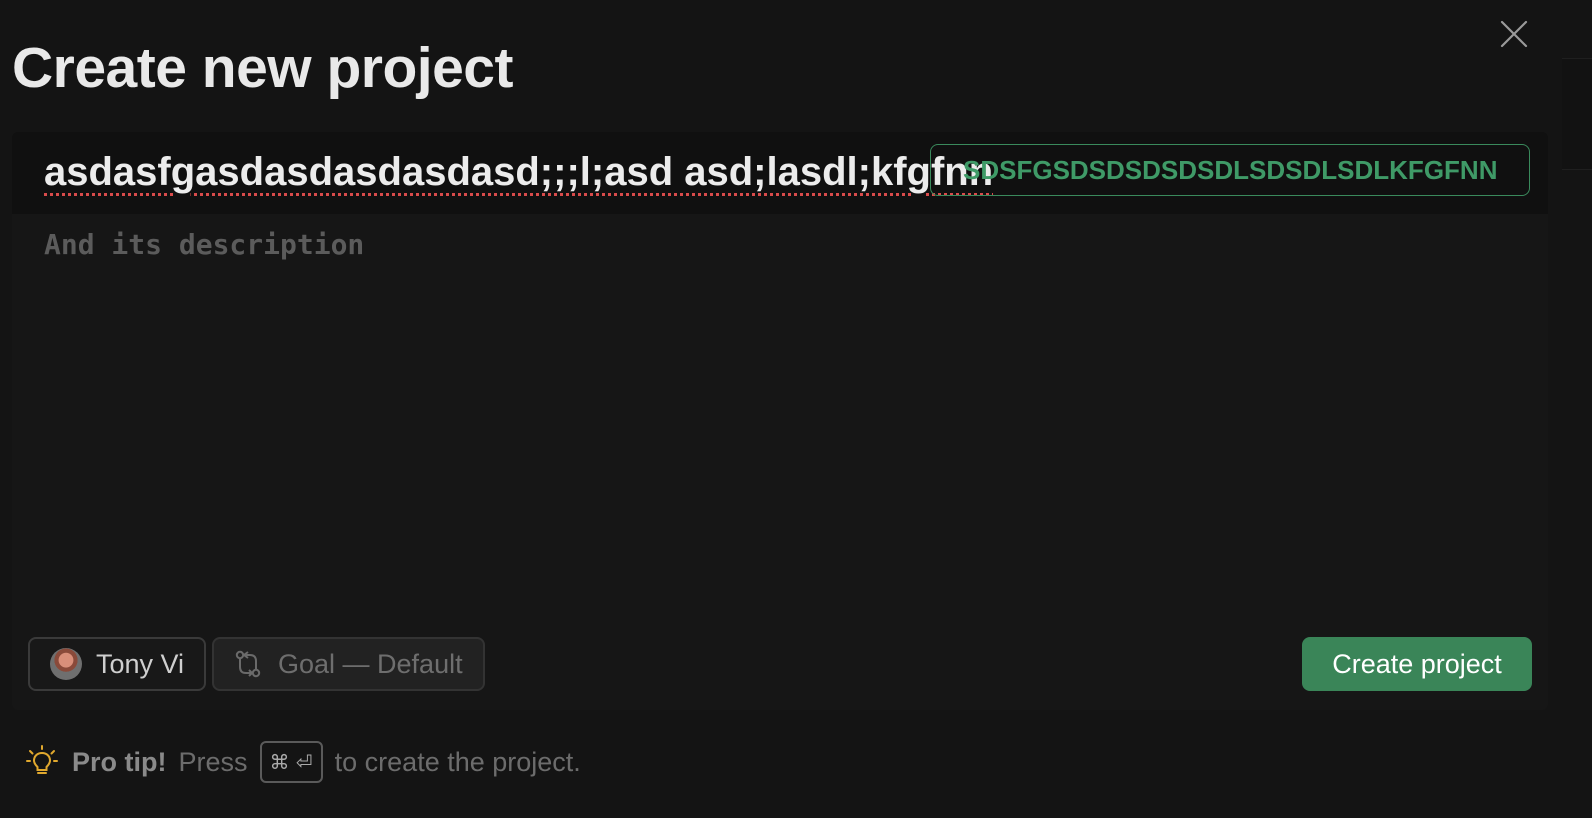 This screenshot has height=818, width=1592. Describe the element at coordinates (1230, 170) in the screenshot. I see `project-key-input: SDSFGSDSDSDSDSDLSDSDLSDLKFGFNN` at that location.